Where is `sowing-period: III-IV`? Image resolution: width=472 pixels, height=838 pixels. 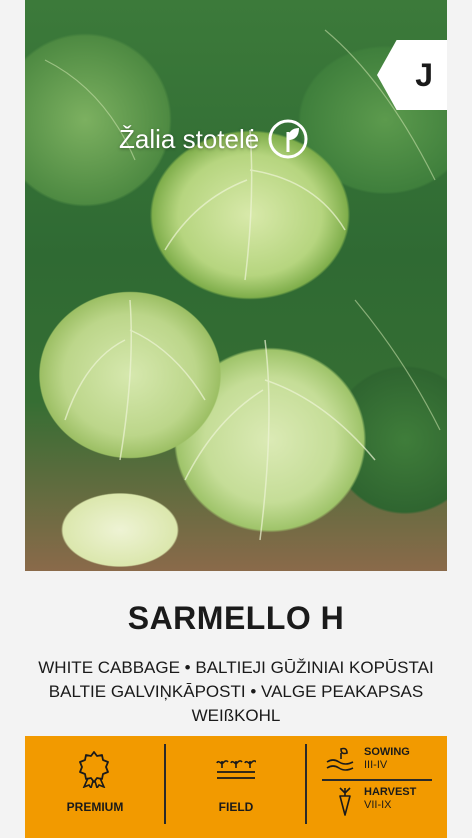 sowing-period: III-IV is located at coordinates (376, 765).